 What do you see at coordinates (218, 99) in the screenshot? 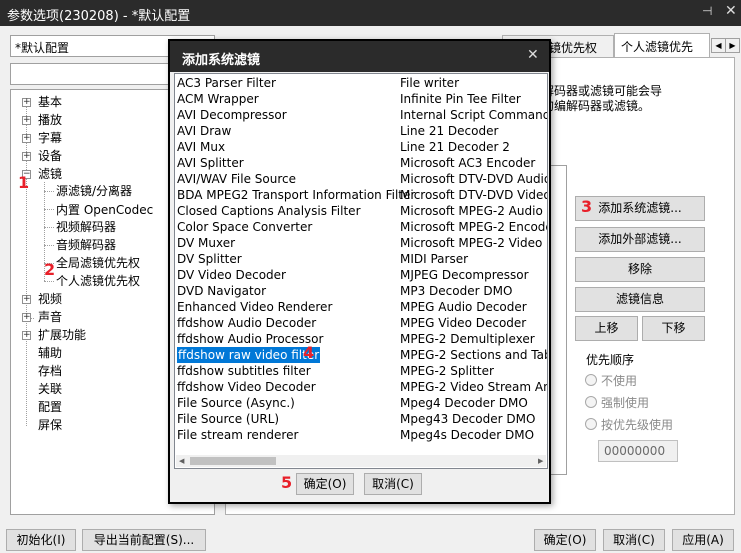
I see `filter-list-item: ACM Wrapper` at bounding box center [218, 99].